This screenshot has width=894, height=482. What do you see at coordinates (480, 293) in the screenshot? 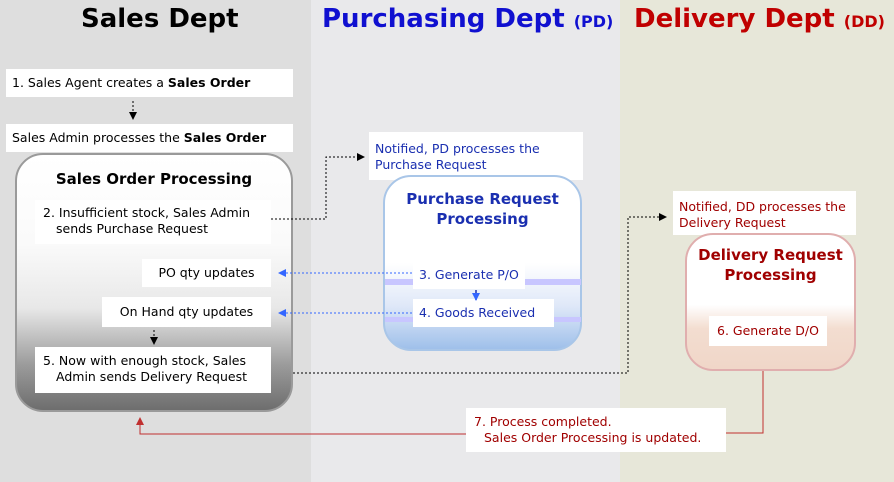
I see `arrow-step5-to-dd` at bounding box center [480, 293].